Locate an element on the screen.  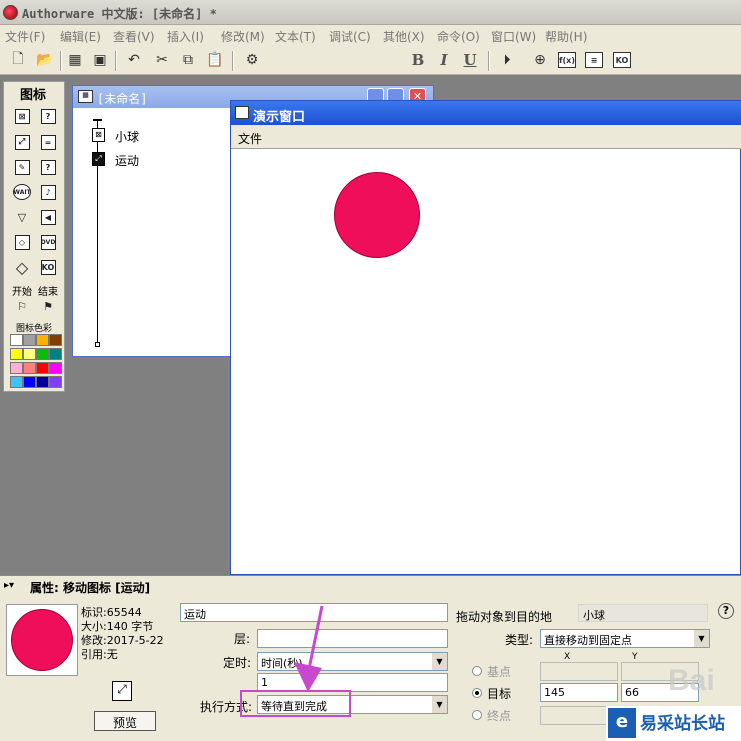
presentation-menu-bar: 文件 is located at coordinates (486, 137).